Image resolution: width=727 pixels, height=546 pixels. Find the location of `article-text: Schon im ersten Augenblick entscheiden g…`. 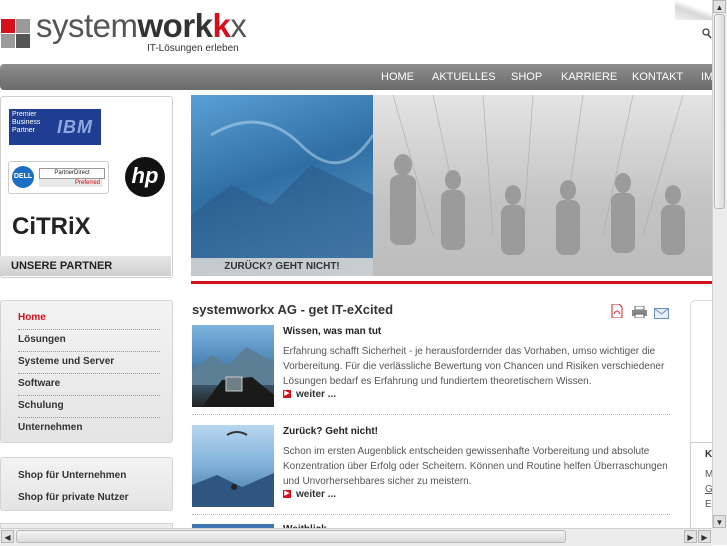

article-text: Schon im ersten Augenblick entscheiden g… is located at coordinates (475, 466).